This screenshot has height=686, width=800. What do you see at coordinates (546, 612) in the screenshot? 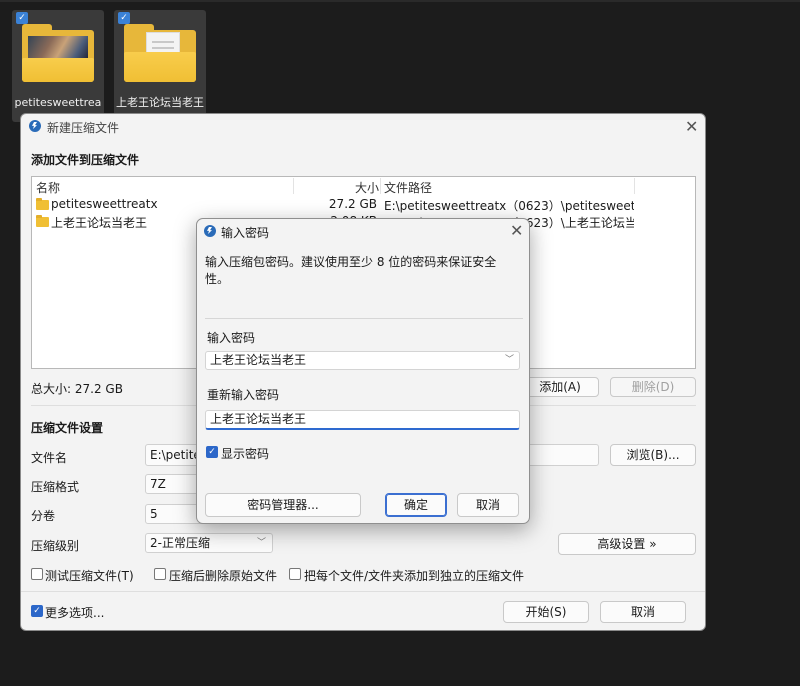
I see `start-button: 开始(S)` at bounding box center [546, 612].